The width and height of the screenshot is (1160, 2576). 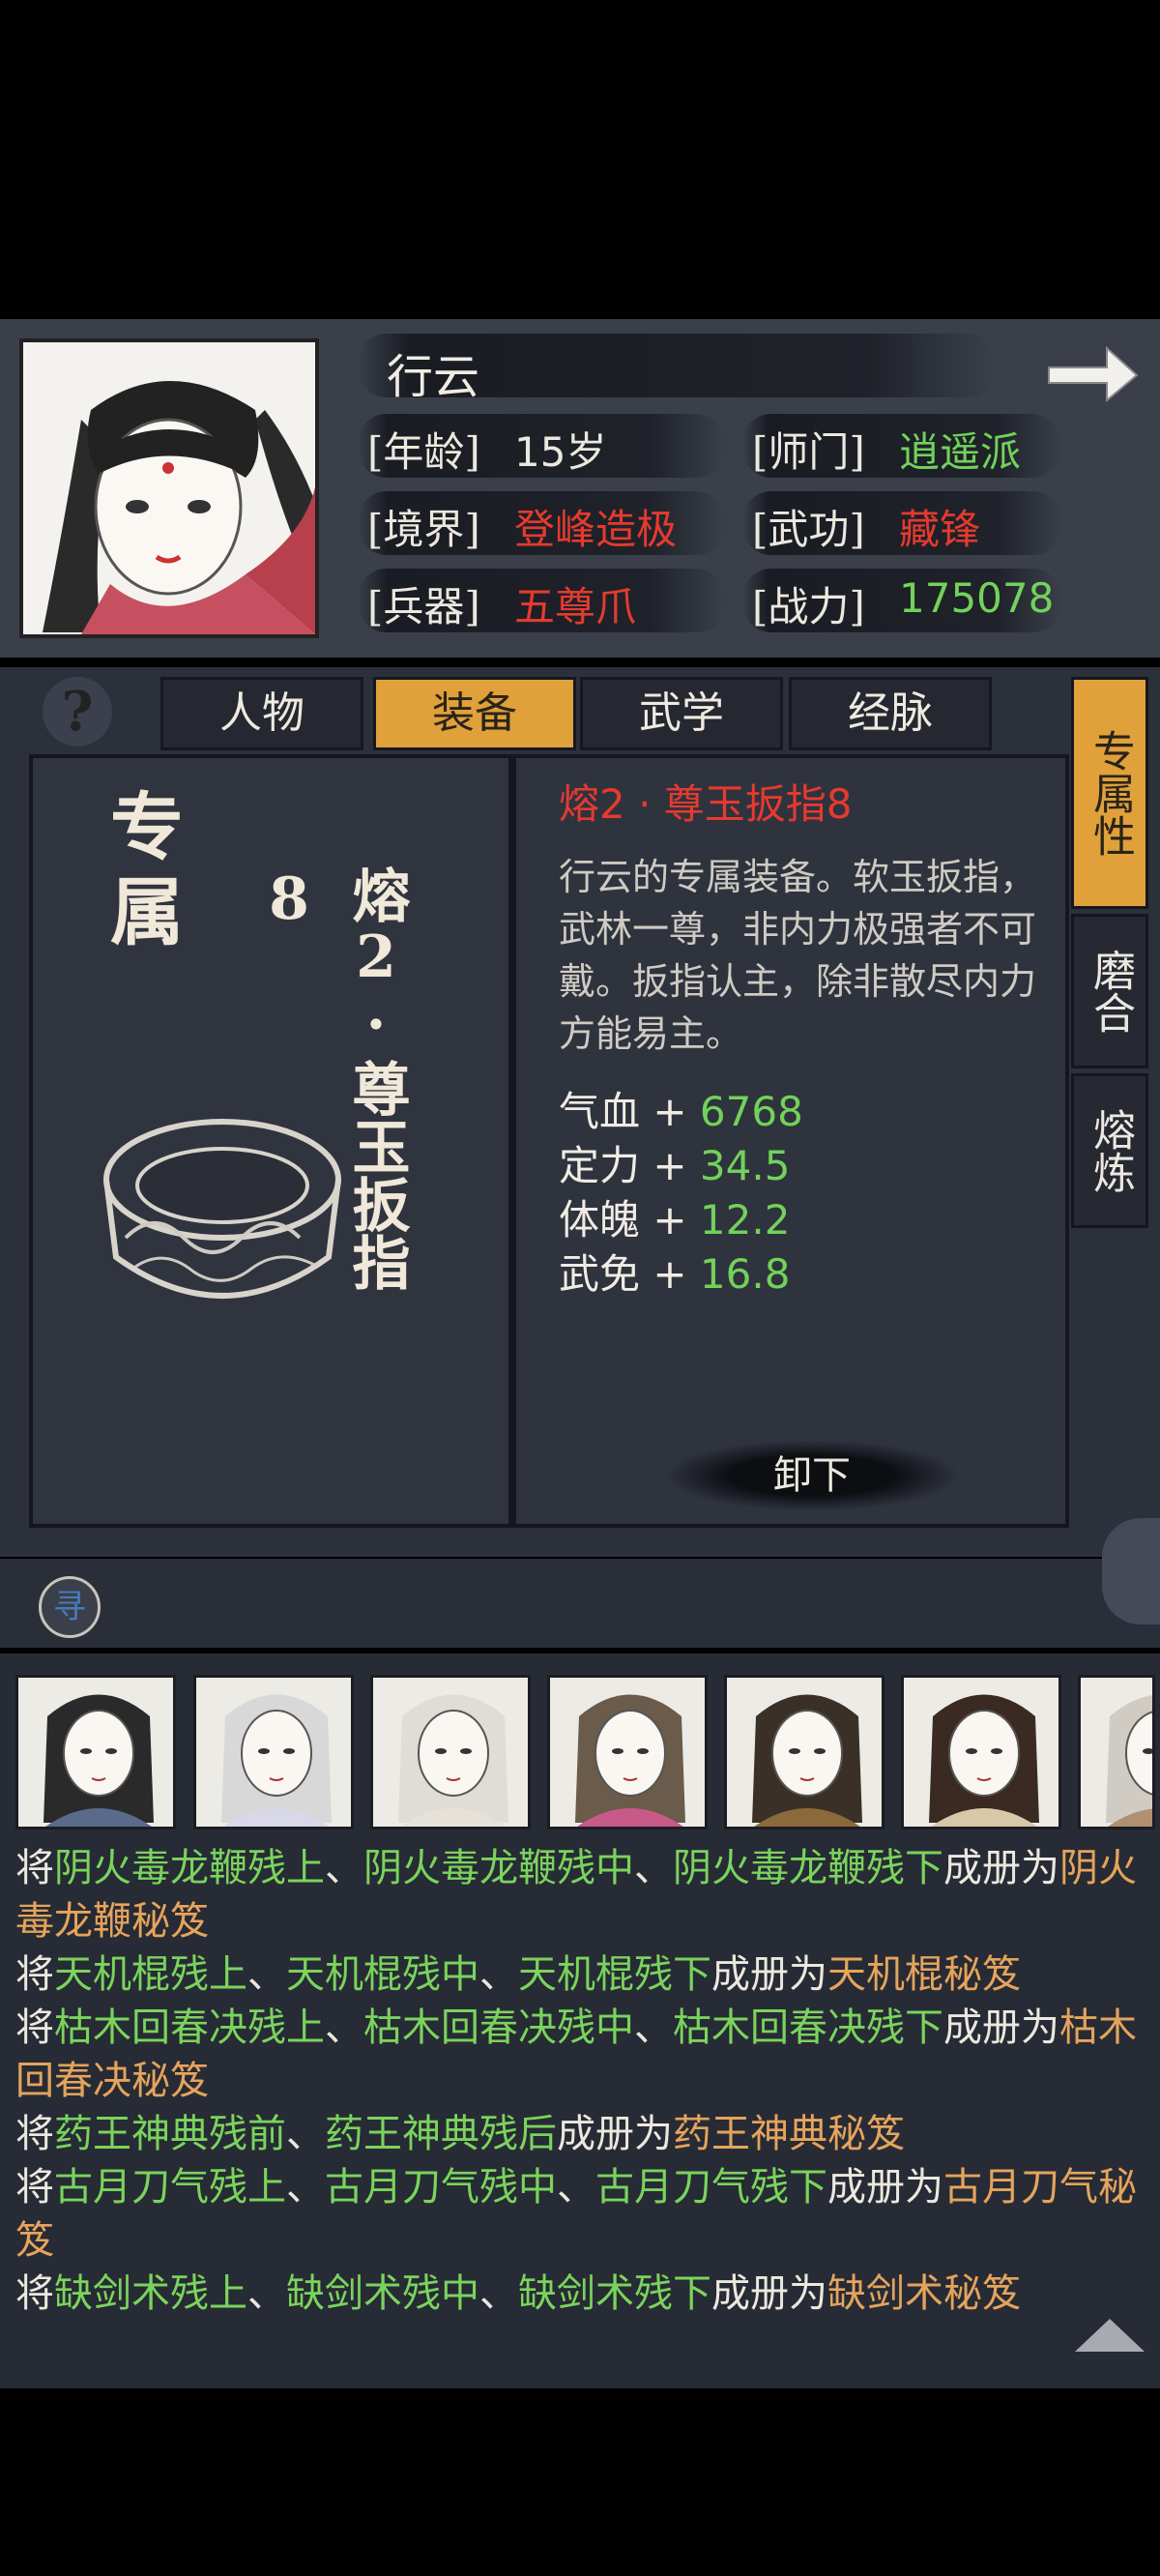 I want to click on unequip-button: 卸下, so click(x=812, y=1475).